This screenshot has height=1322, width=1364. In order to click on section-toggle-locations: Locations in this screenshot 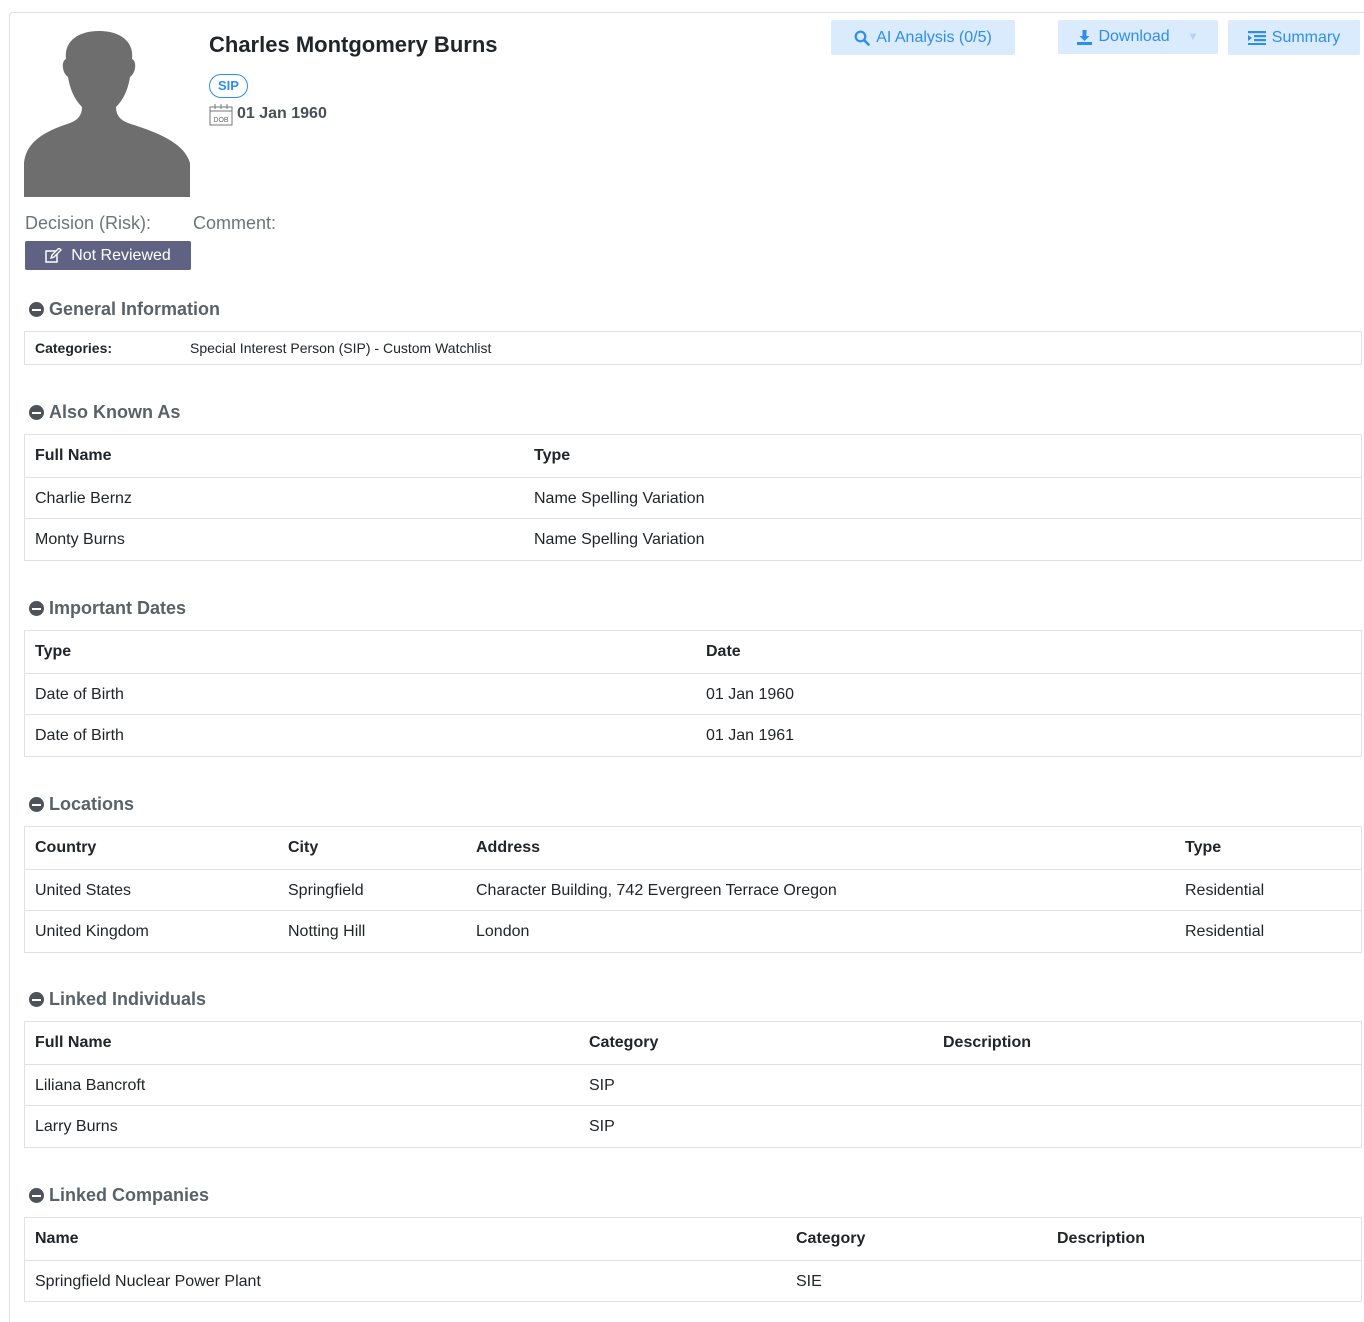, I will do `click(81, 804)`.